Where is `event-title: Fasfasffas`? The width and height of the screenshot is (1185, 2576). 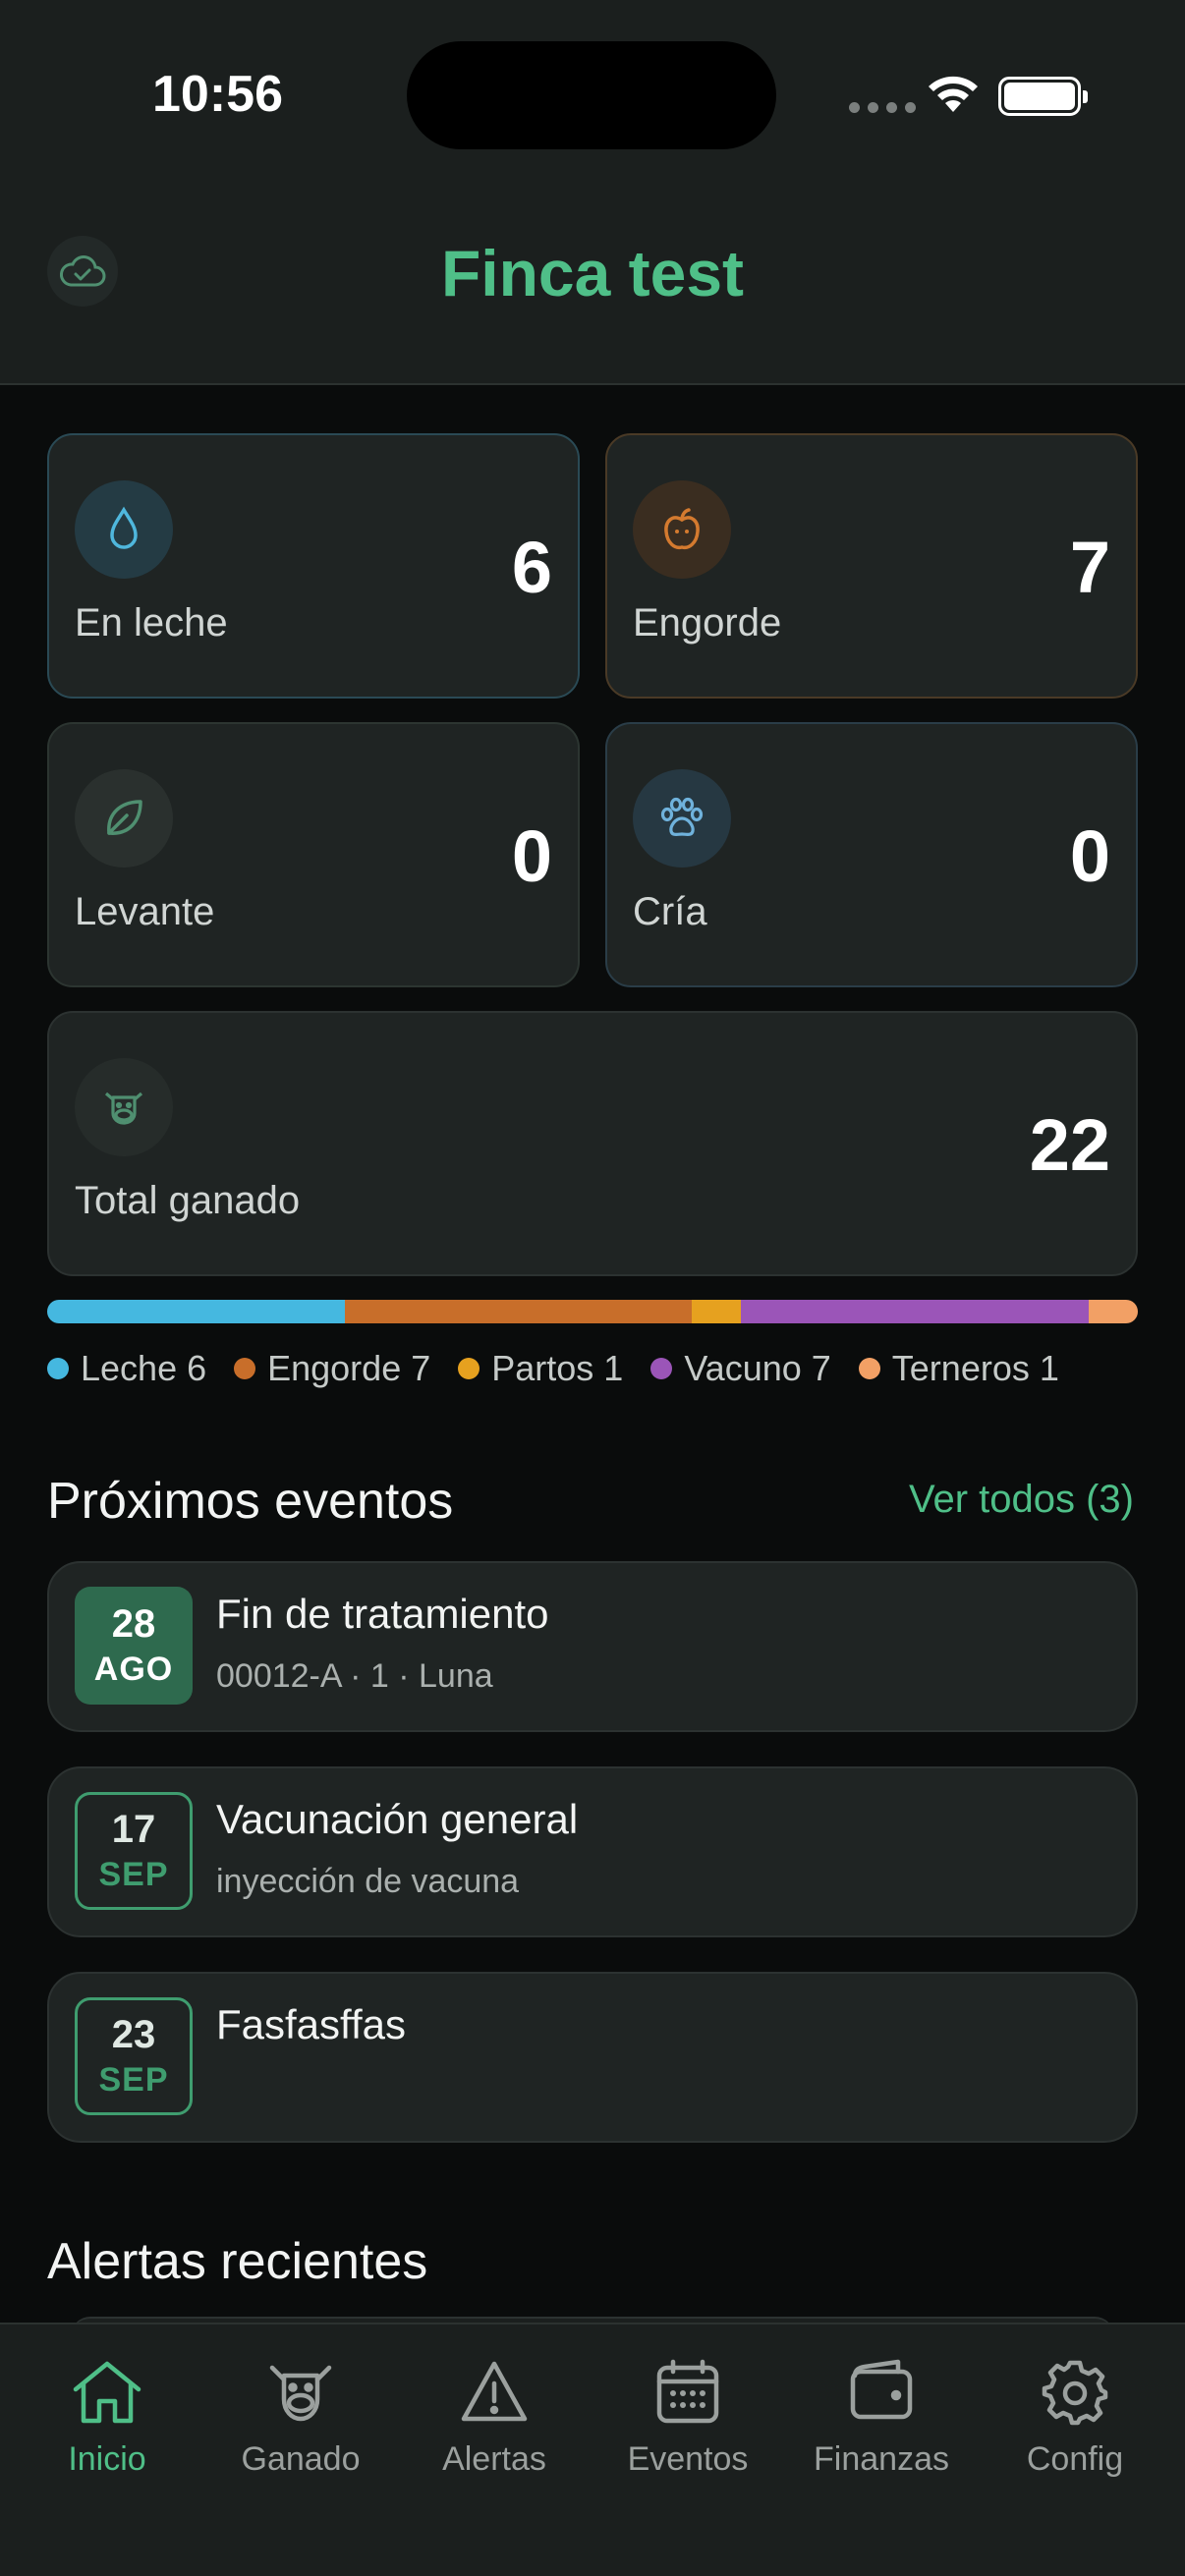
event-title: Fasfasffas is located at coordinates (311, 2024).